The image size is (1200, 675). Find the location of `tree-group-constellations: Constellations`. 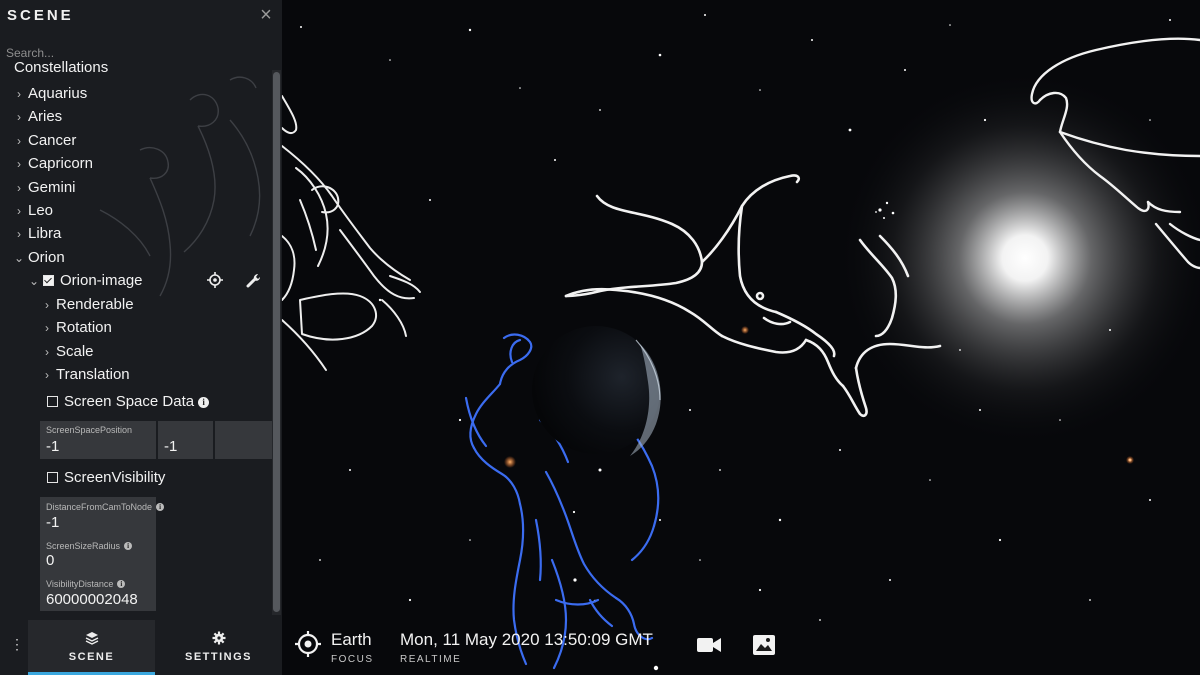

tree-group-constellations: Constellations is located at coordinates (61, 69).